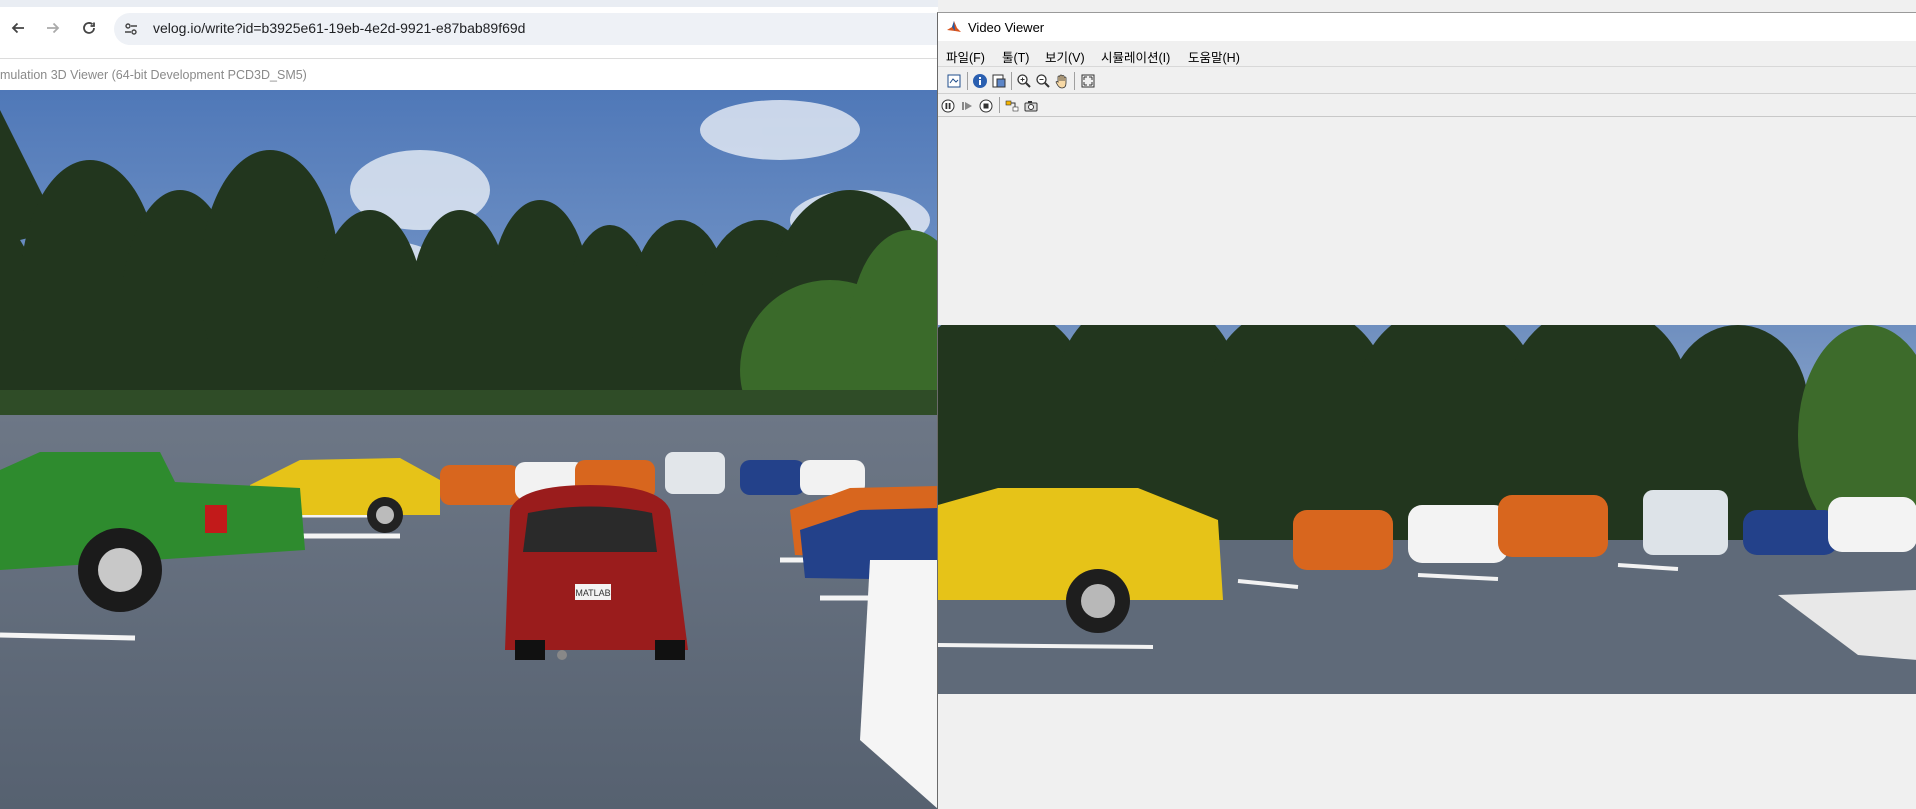 The image size is (1916, 809). What do you see at coordinates (986, 106) in the screenshot?
I see `stop-icon` at bounding box center [986, 106].